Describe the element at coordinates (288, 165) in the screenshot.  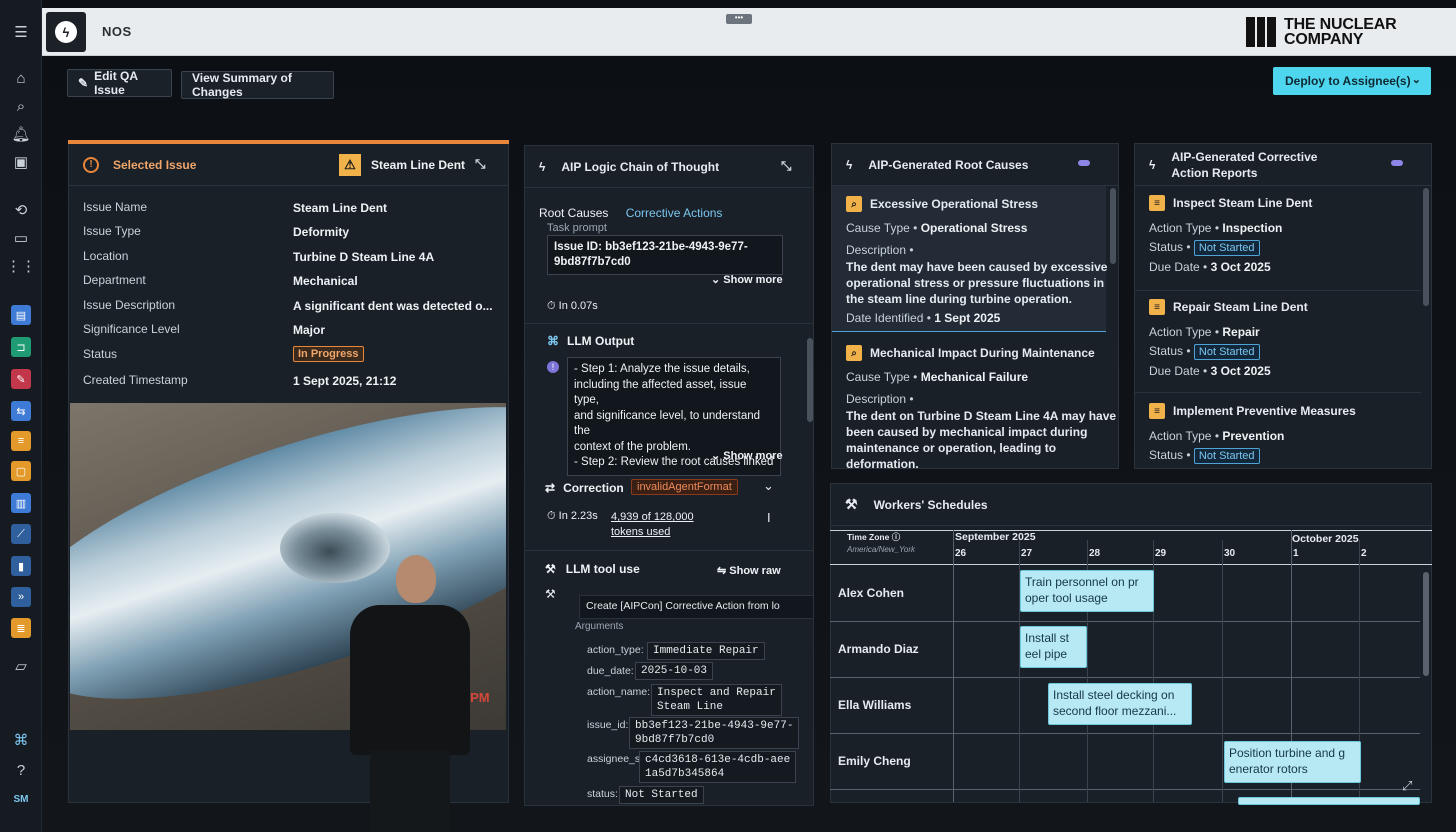
I see `selected-issue-header: ! Selected Issue ⚠ Steam Line Dent ⤡` at that location.